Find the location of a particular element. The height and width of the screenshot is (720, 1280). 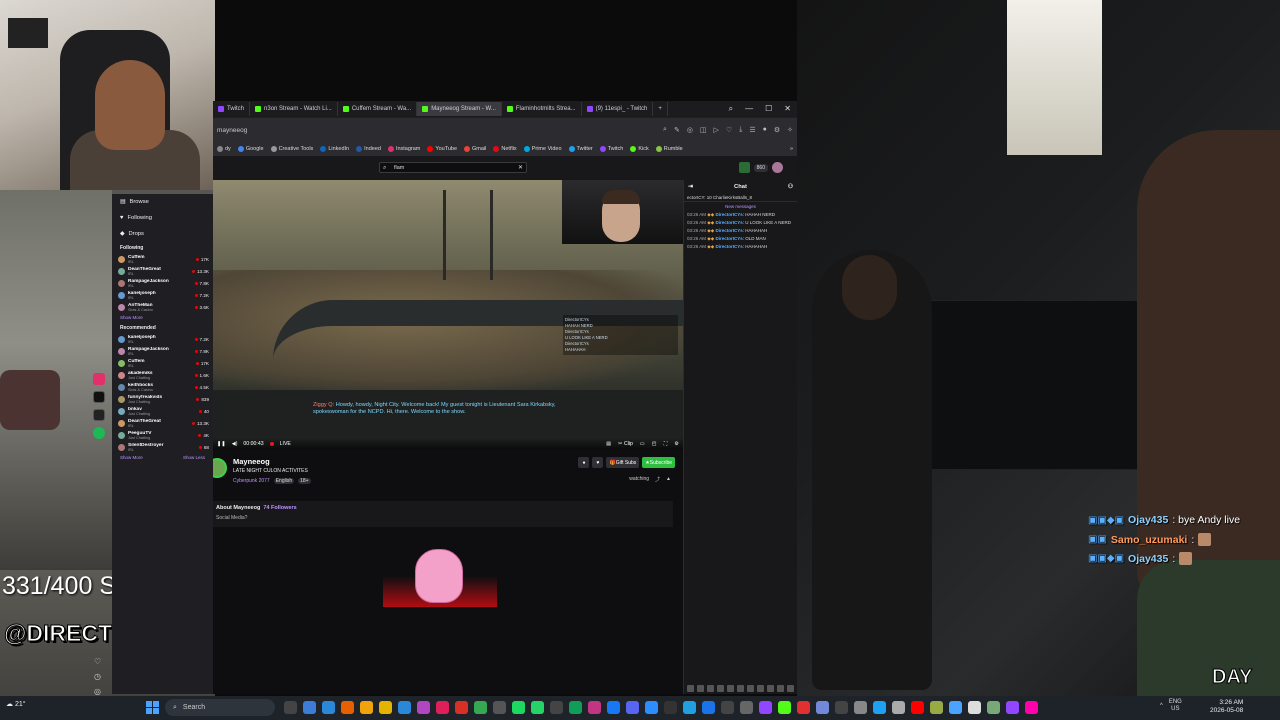

clip-button: ✂ Clip is located at coordinates (625, 444).